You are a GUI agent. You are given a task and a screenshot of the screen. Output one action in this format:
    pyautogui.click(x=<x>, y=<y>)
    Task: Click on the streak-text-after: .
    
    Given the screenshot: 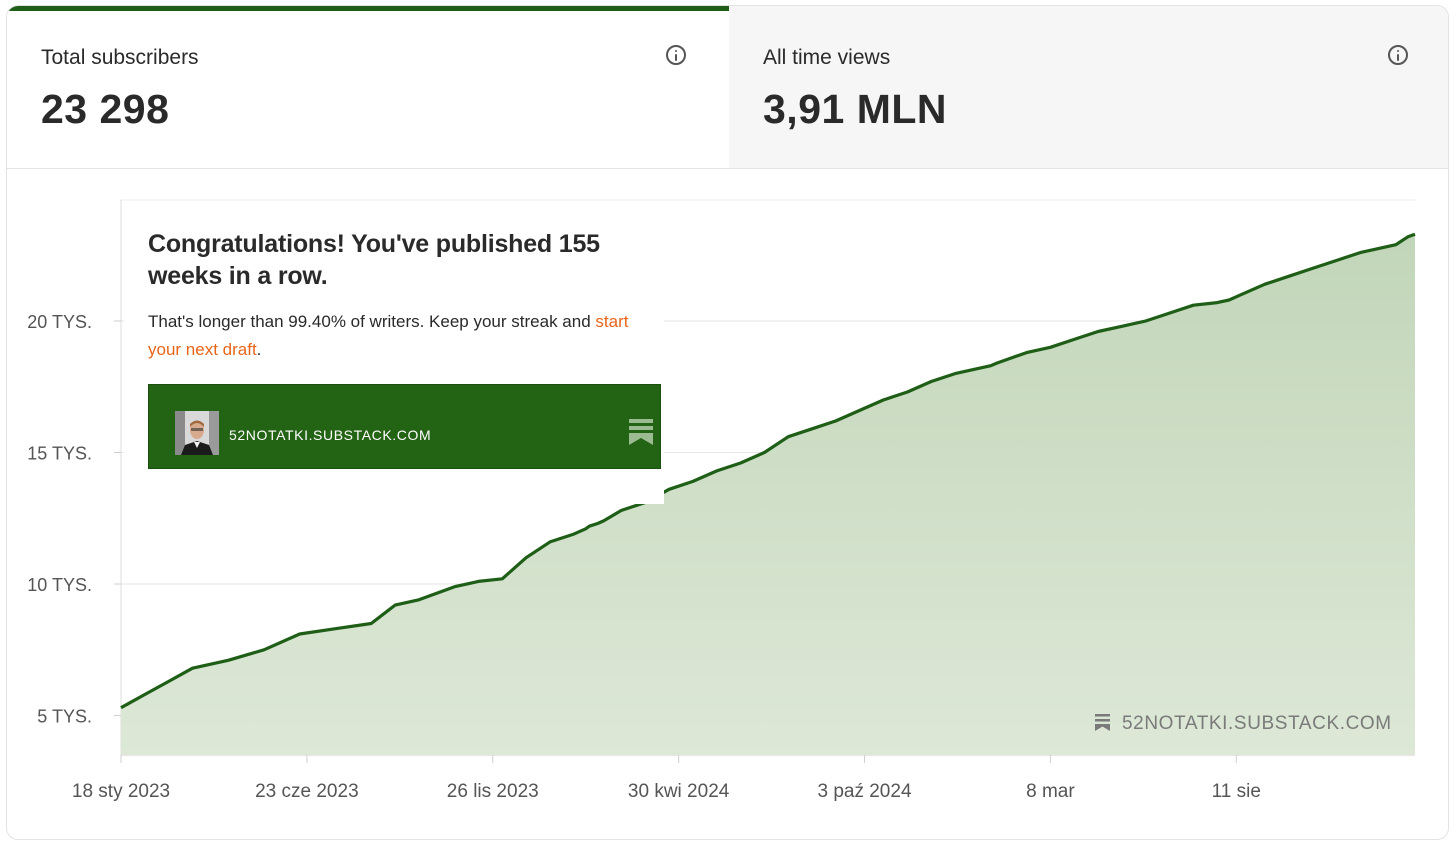 What is the action you would take?
    pyautogui.click(x=259, y=349)
    